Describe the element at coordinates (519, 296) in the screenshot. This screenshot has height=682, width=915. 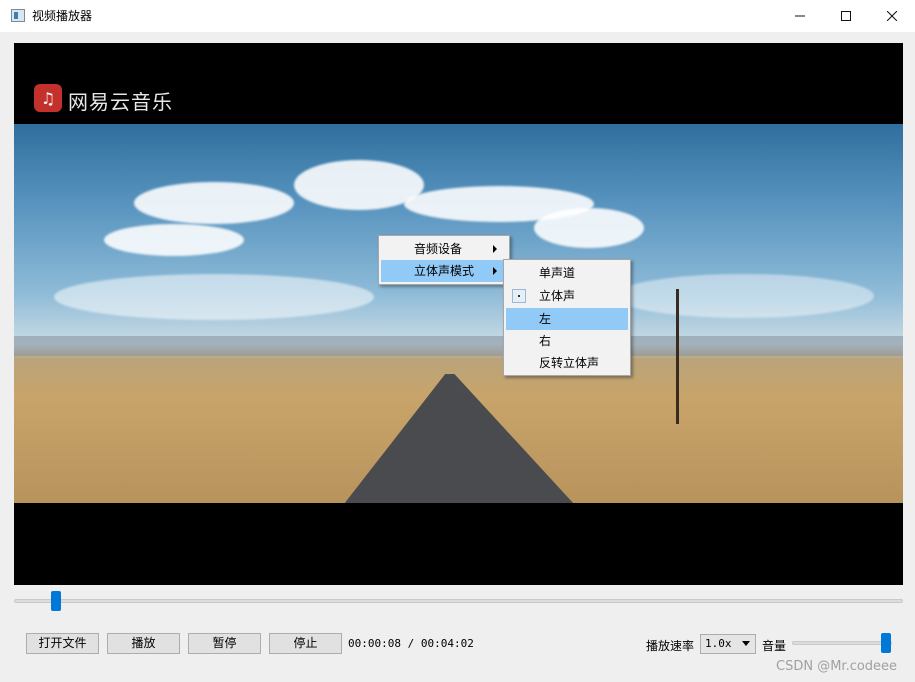
I see `checked-icon` at that location.